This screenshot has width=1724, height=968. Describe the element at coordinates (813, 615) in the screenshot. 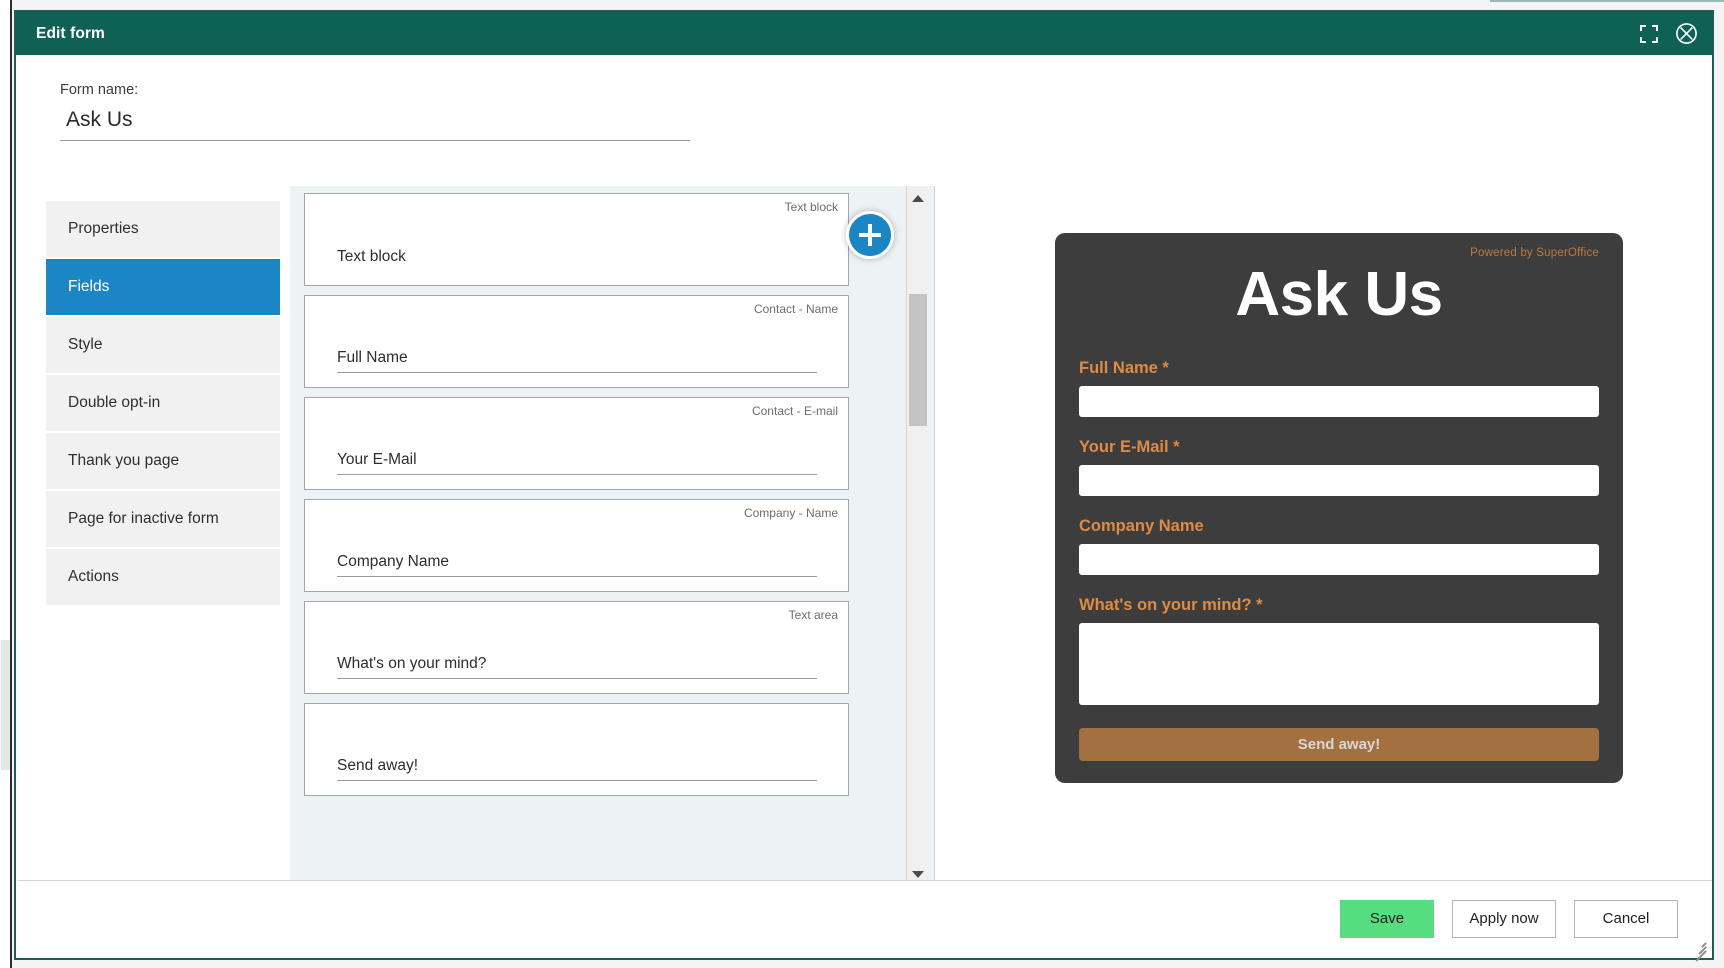

I see `field-card-type-label: Text area` at that location.